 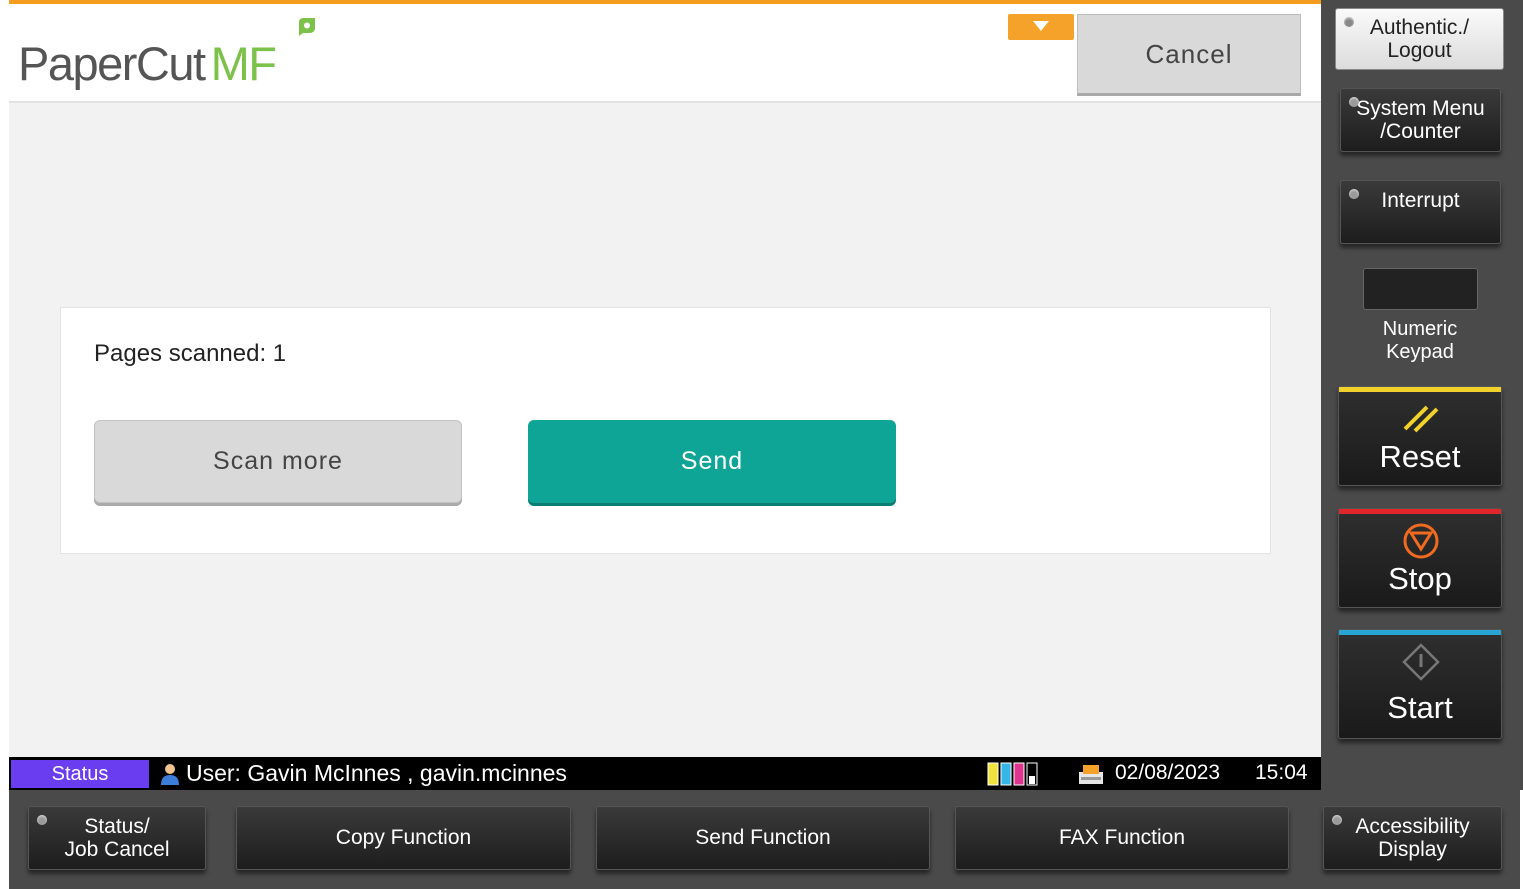 I want to click on status-job-cancel-button: Status/ Job Cancel, so click(x=117, y=838).